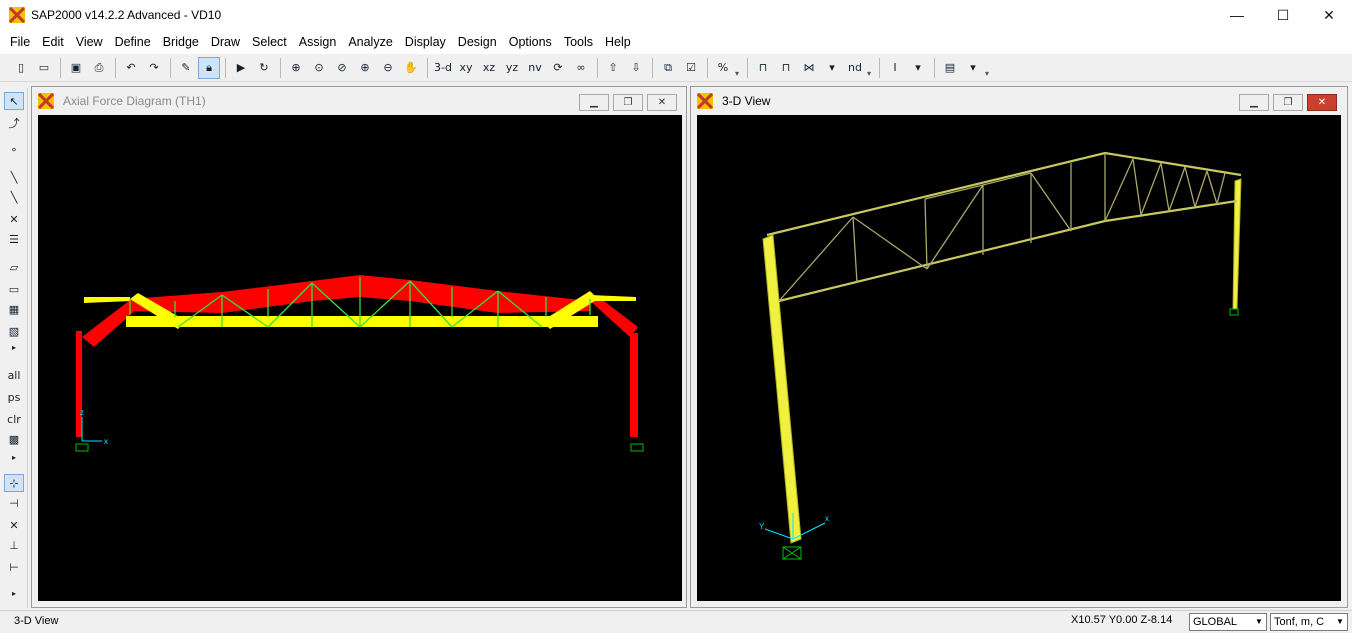 The width and height of the screenshot is (1352, 633). Describe the element at coordinates (44, 68) in the screenshot. I see `open-folder-icon: ▭` at that location.